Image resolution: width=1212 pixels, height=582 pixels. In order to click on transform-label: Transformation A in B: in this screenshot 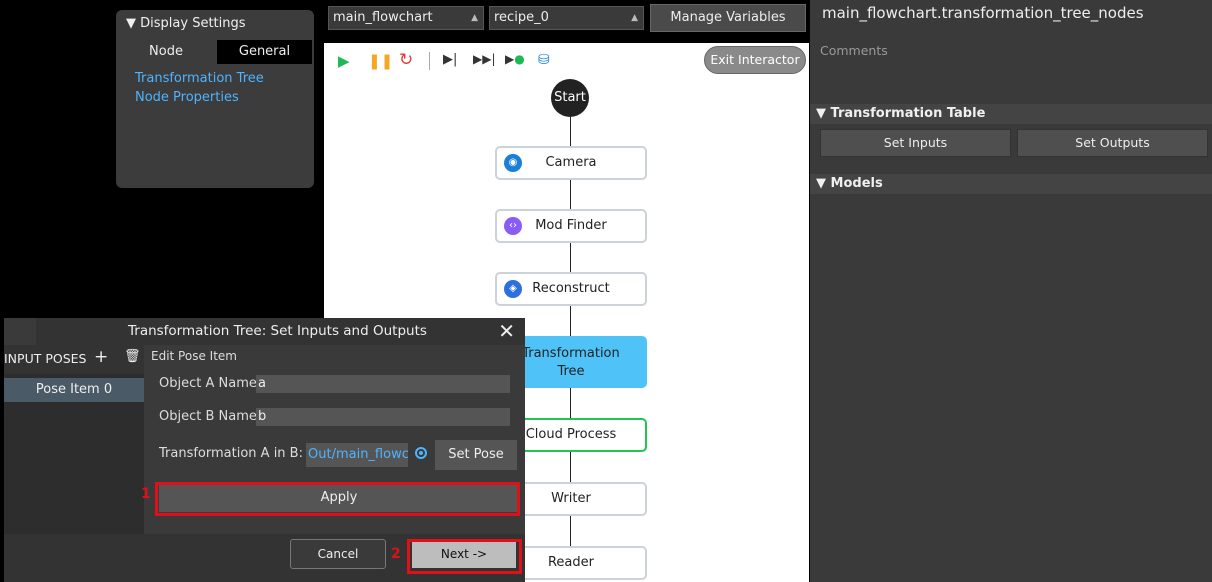, I will do `click(231, 453)`.